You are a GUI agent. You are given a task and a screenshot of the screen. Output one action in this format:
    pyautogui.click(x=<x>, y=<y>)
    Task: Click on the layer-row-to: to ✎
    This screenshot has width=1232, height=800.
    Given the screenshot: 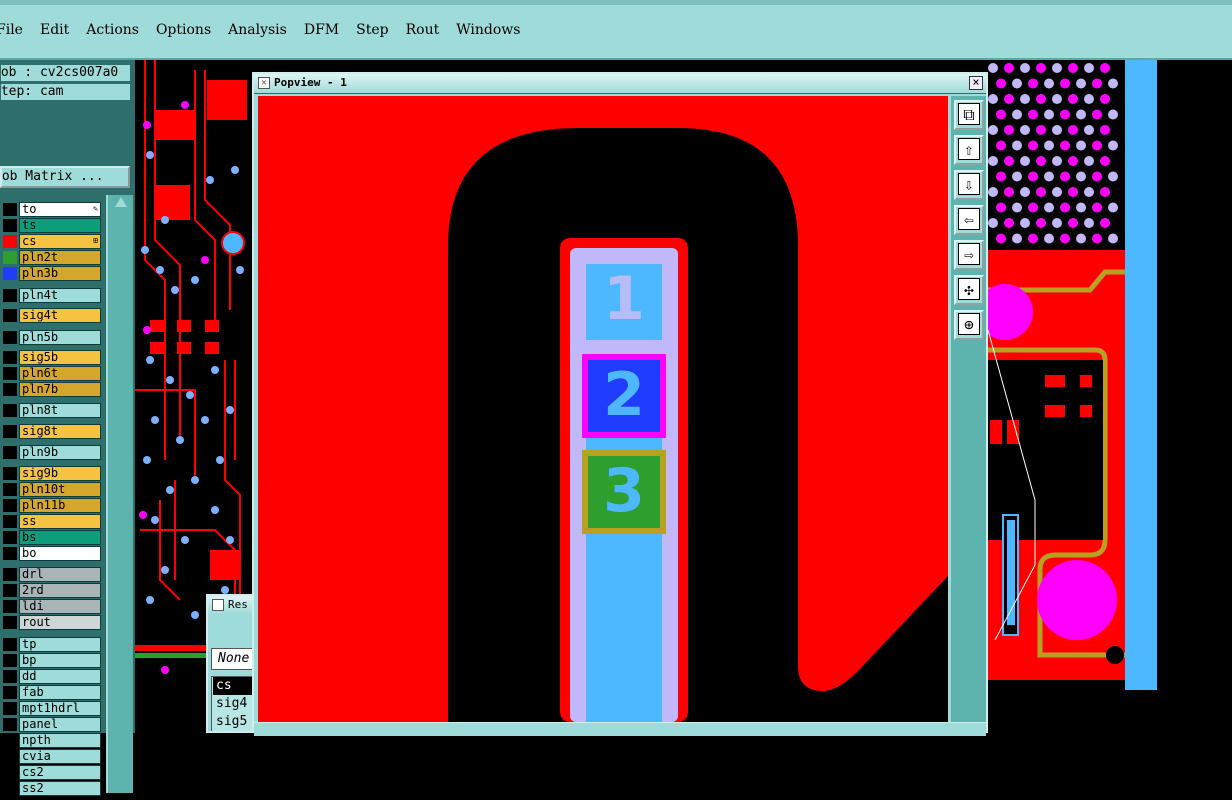 What is the action you would take?
    pyautogui.click(x=52, y=209)
    